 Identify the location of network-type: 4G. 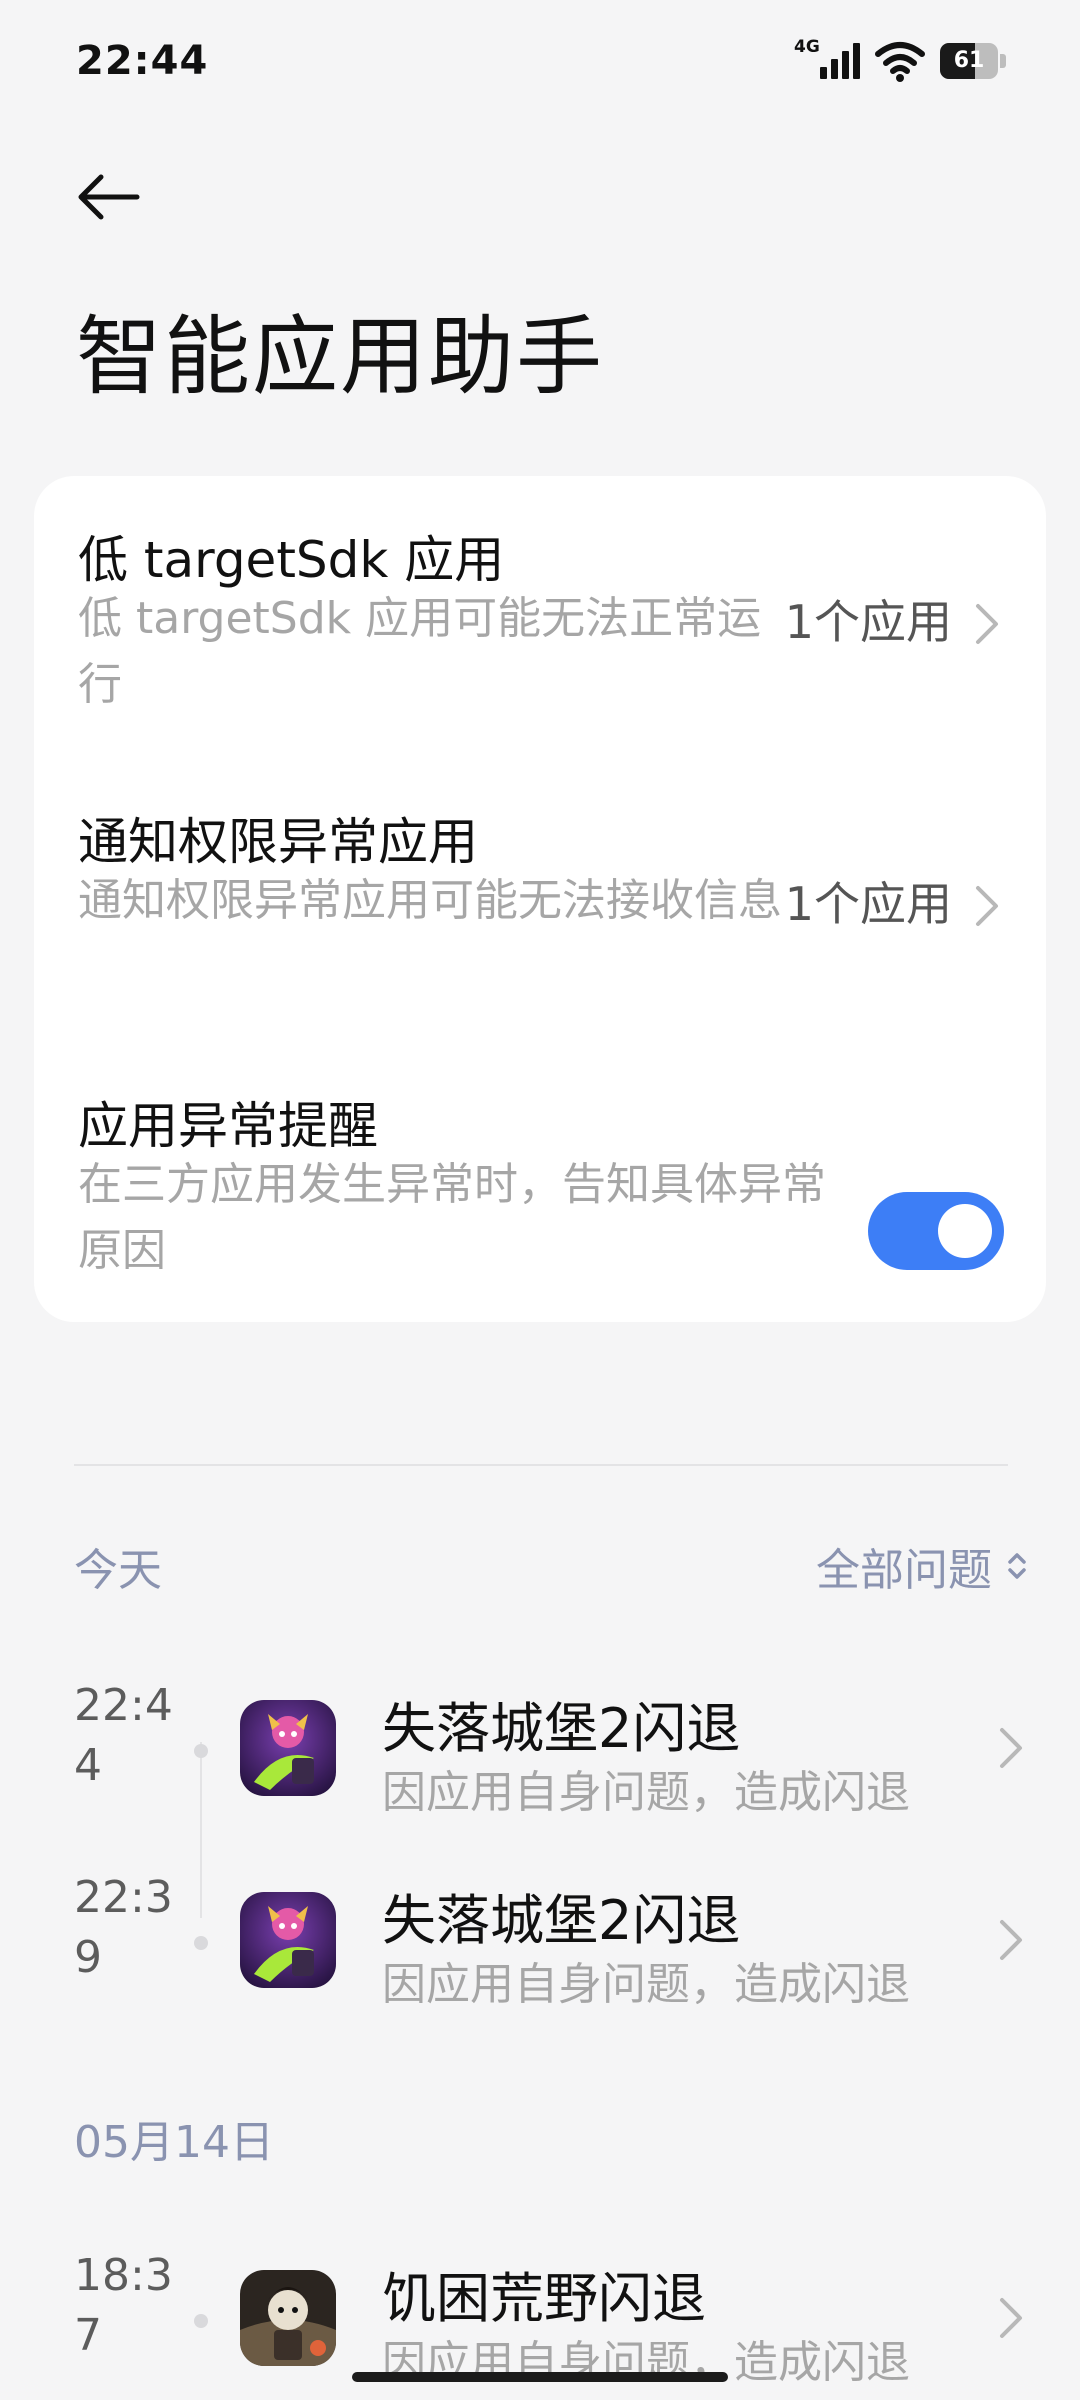
(807, 47).